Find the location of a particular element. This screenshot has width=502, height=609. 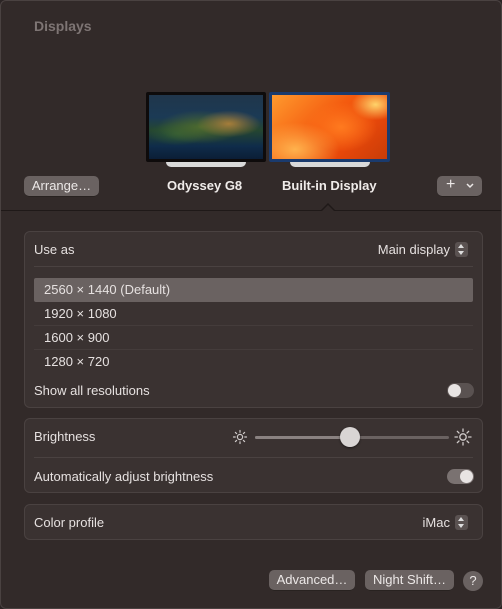

color-profile-label: Color profile is located at coordinates (69, 522).